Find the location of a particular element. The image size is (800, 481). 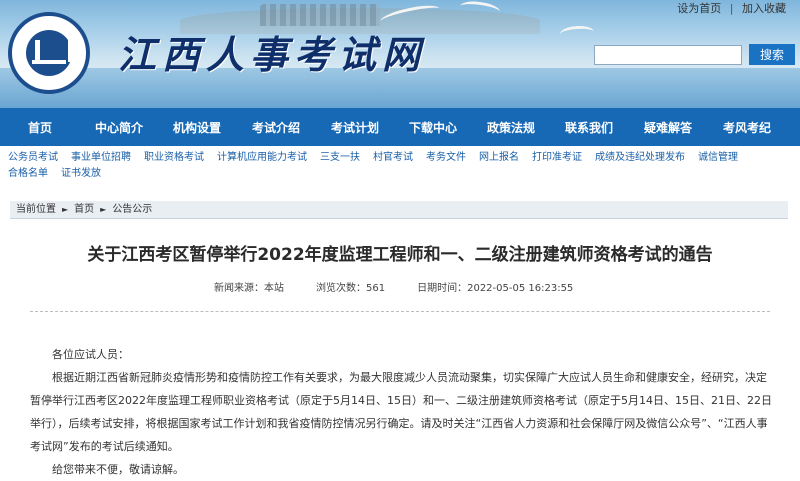

search-input is located at coordinates (668, 55).